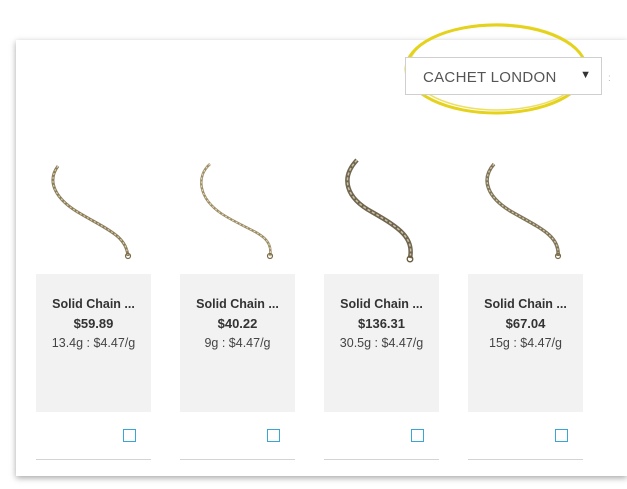 The image size is (627, 489). I want to click on product-price: $59.89, so click(93, 323).